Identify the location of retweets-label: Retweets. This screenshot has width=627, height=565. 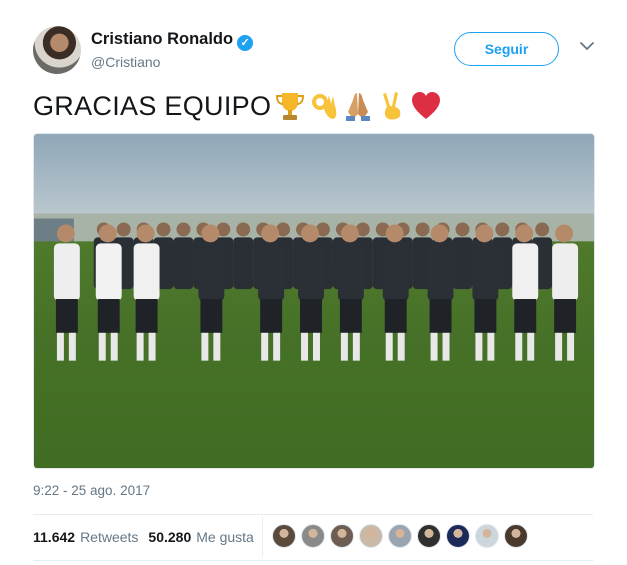
(109, 537).